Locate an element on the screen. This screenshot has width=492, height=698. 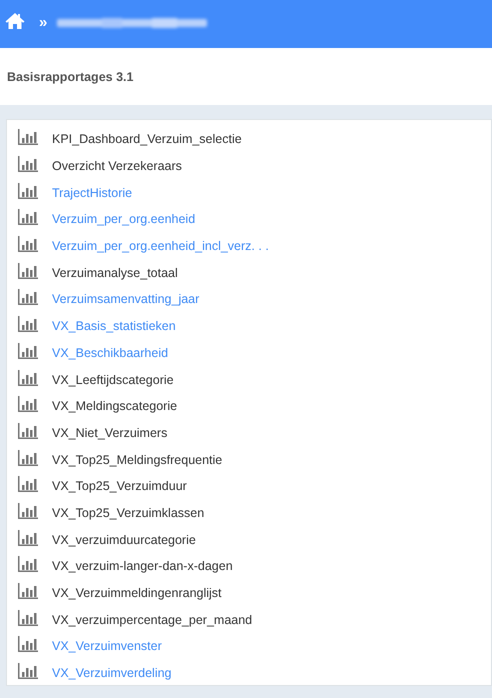
report-link: VX_verzuimpercentage_per_maand is located at coordinates (152, 619).